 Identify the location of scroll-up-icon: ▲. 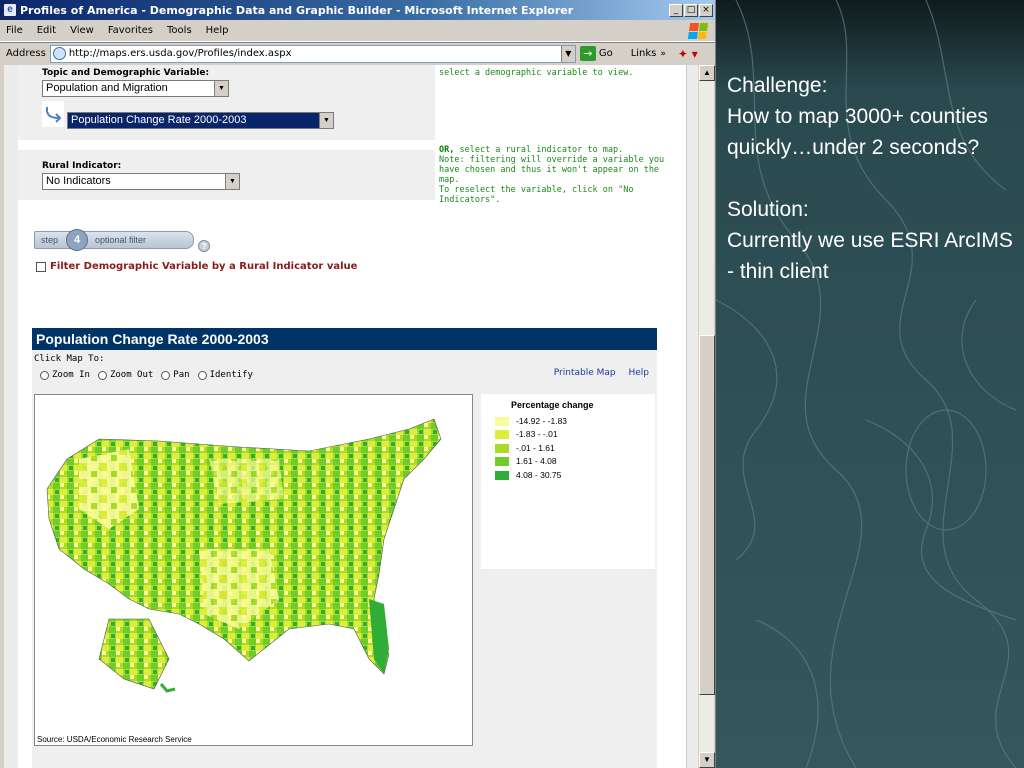
(707, 73).